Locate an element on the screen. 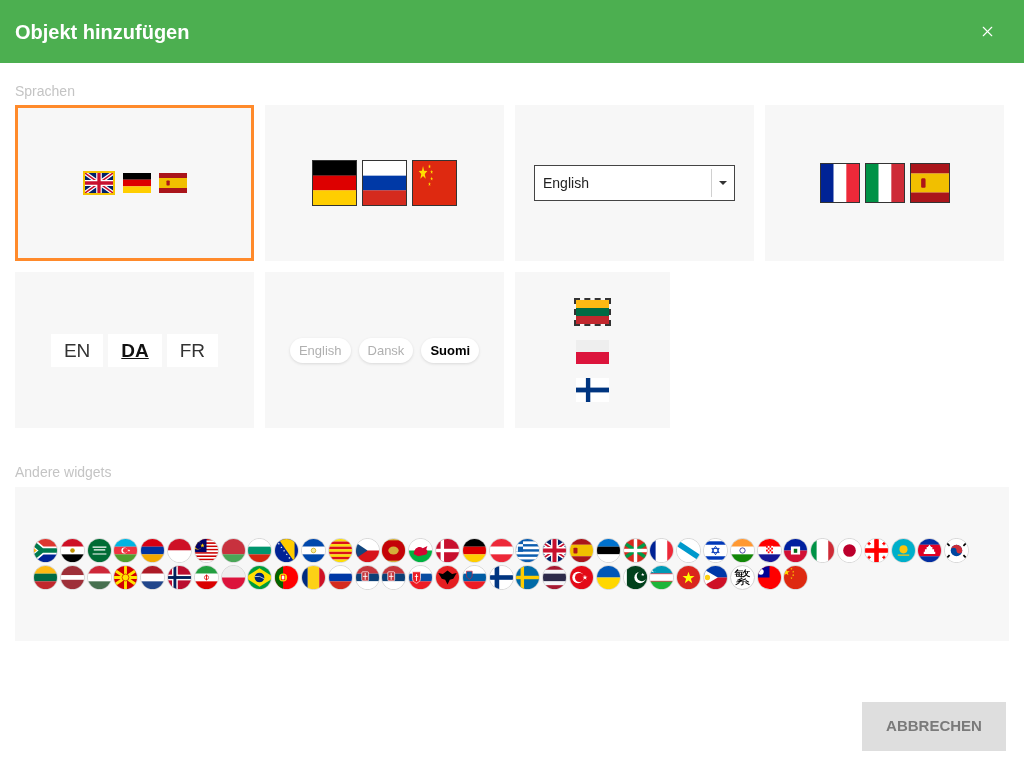 Image resolution: width=1024 pixels, height=765 pixels. romania-flag-icon is located at coordinates (313, 577).